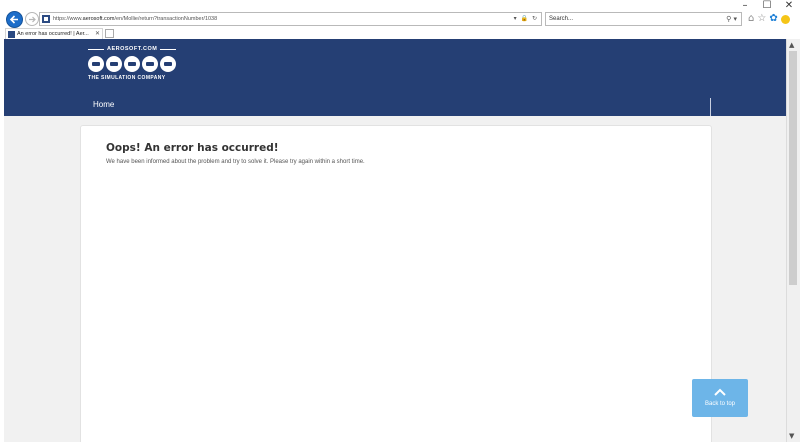 This screenshot has width=800, height=442. I want to click on search-input: Search... ⚲ ▾, so click(643, 19).